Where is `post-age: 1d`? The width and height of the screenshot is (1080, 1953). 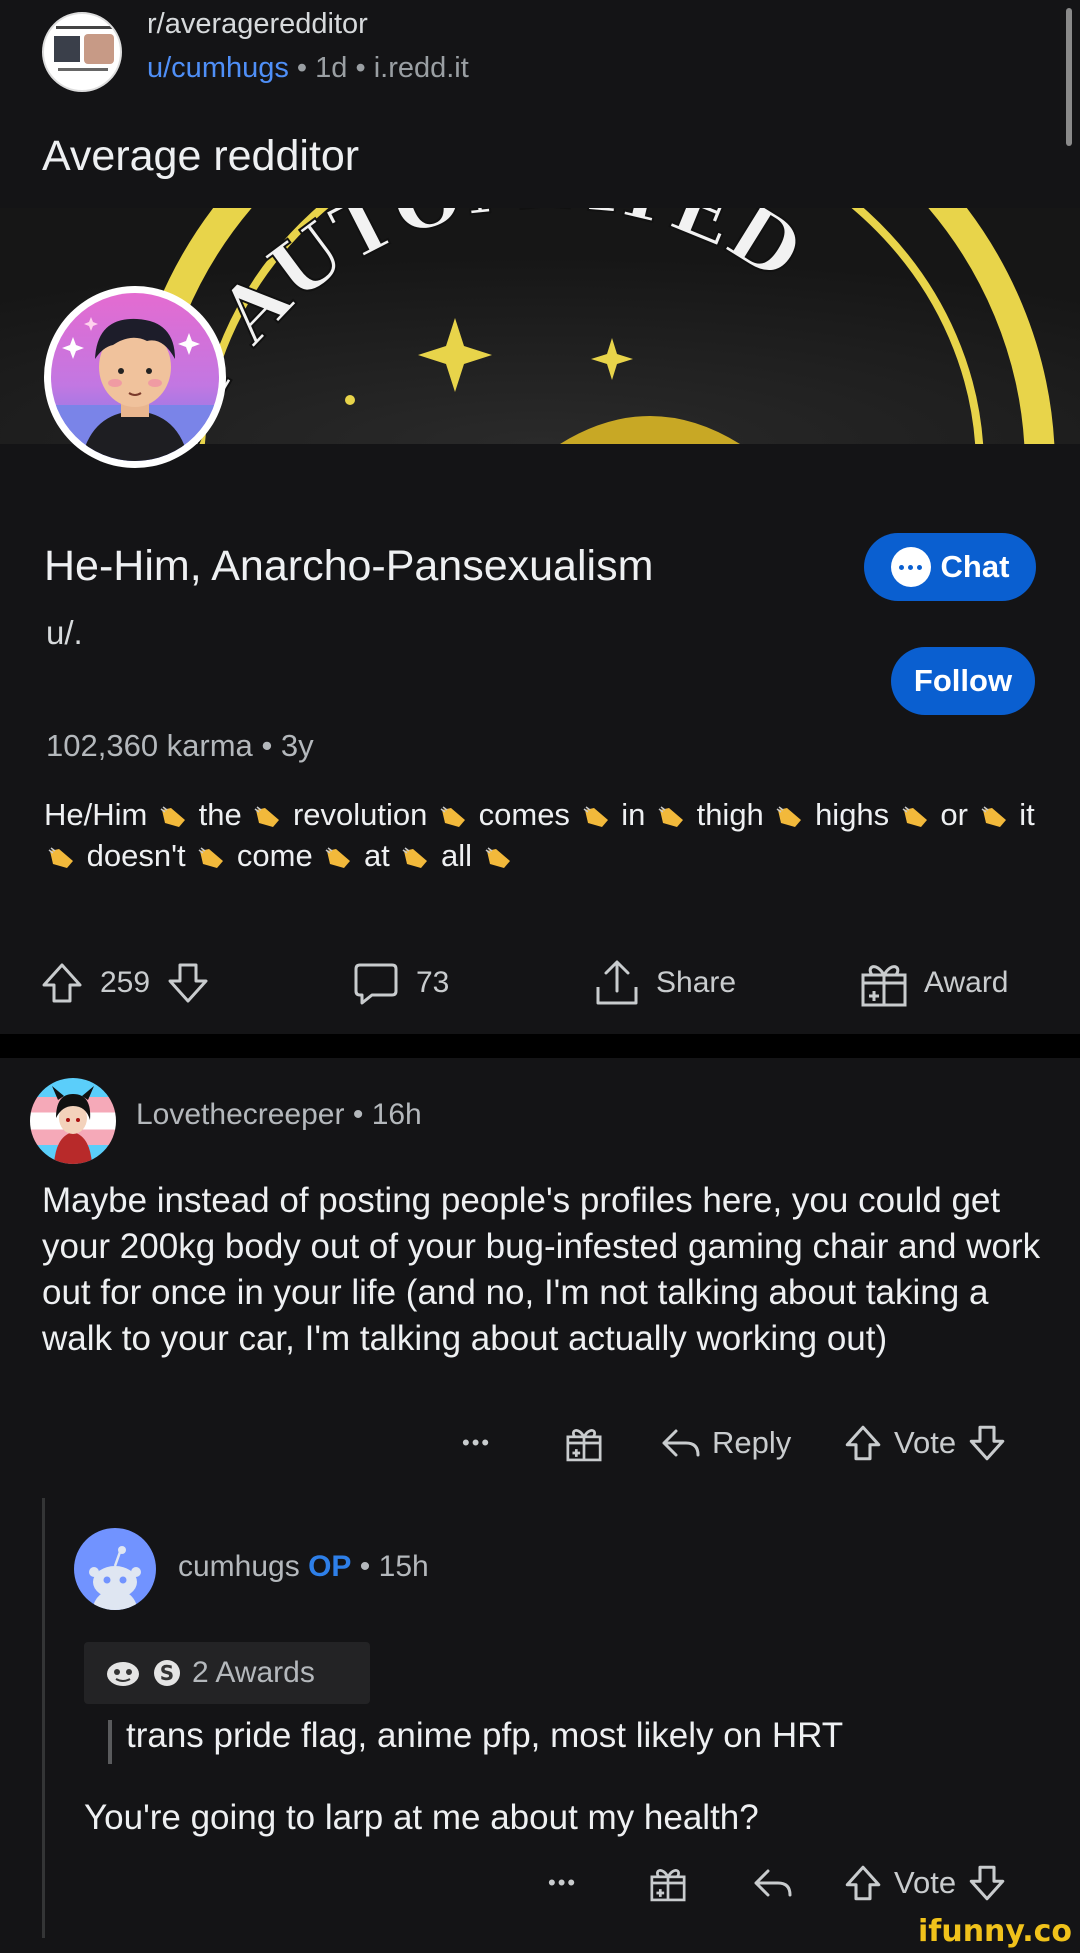
post-age: 1d is located at coordinates (331, 68).